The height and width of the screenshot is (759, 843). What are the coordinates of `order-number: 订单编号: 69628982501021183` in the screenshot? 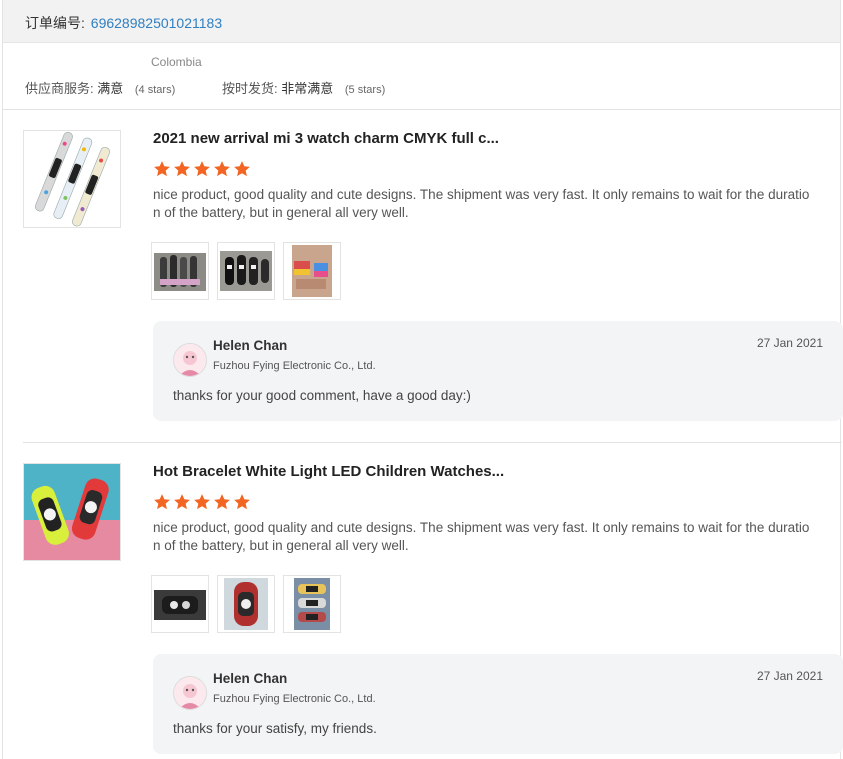 It's located at (123, 23).